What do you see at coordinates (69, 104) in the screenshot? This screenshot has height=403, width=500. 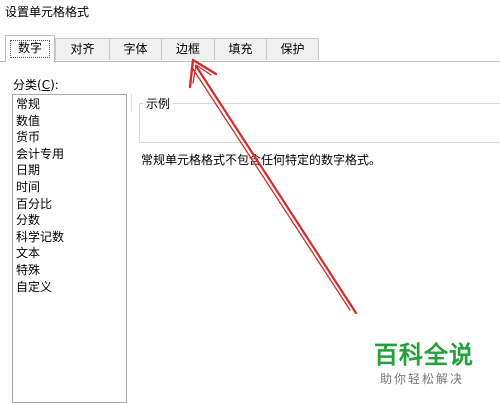 I see `category-item-general: 常规` at bounding box center [69, 104].